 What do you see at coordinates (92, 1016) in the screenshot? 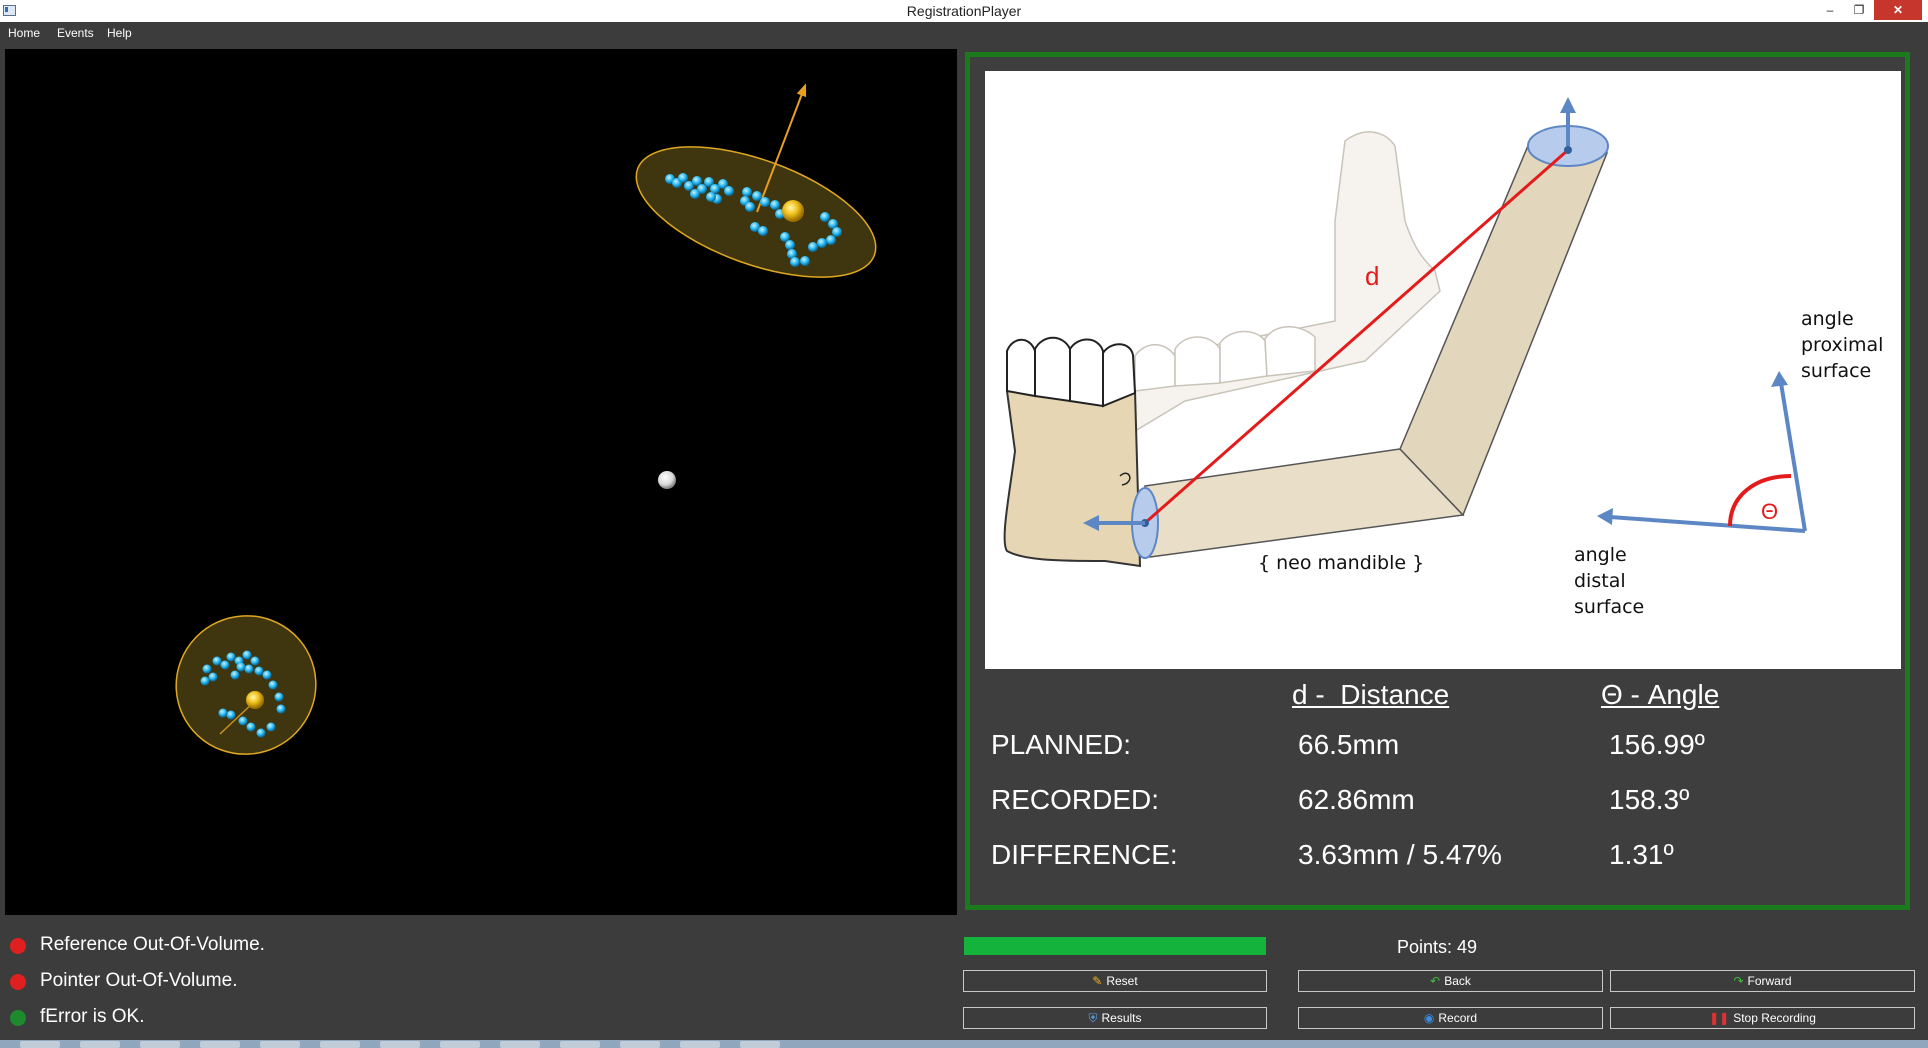
I see `status-text: fError is OK.` at bounding box center [92, 1016].